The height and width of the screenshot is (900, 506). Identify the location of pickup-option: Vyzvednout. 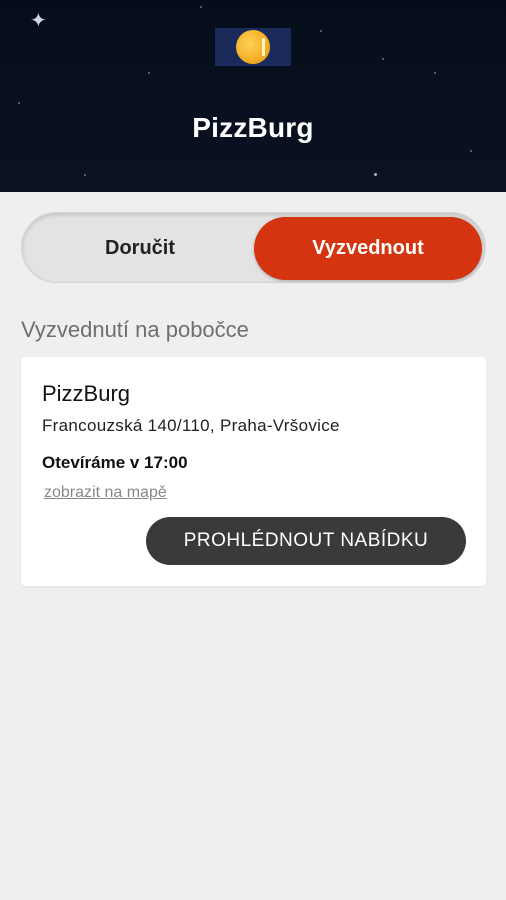
(368, 248).